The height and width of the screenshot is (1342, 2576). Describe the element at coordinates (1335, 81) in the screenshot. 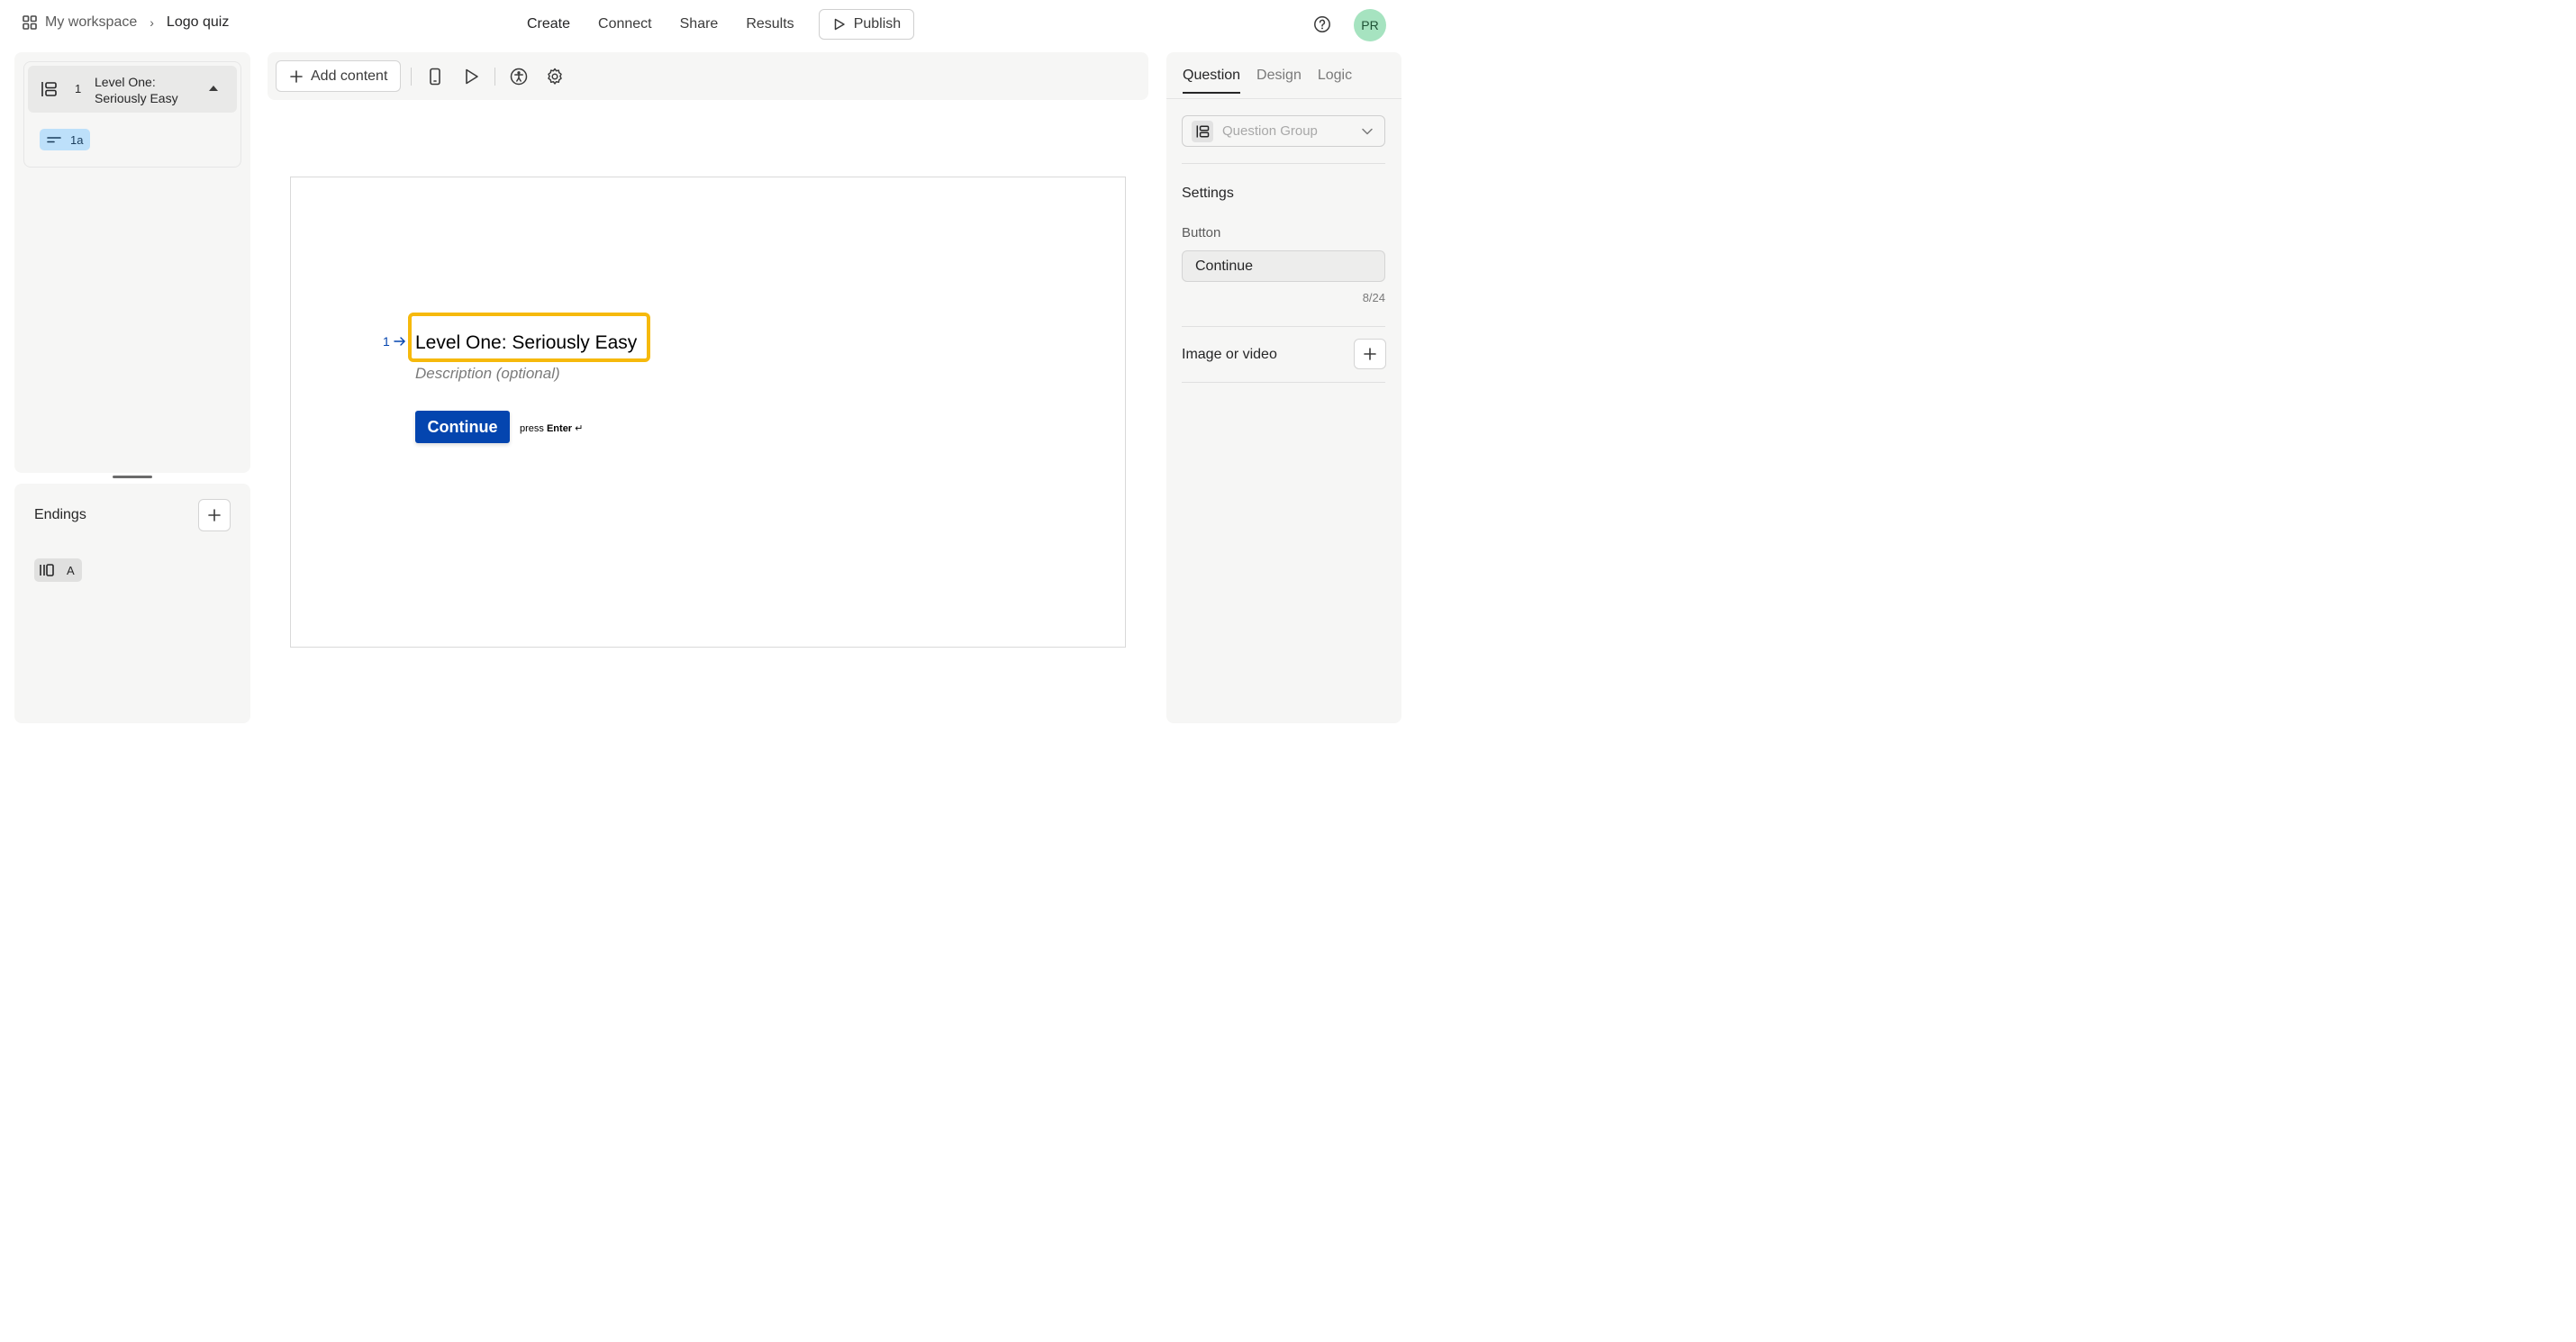

I see `tab-logic: Logic` at that location.